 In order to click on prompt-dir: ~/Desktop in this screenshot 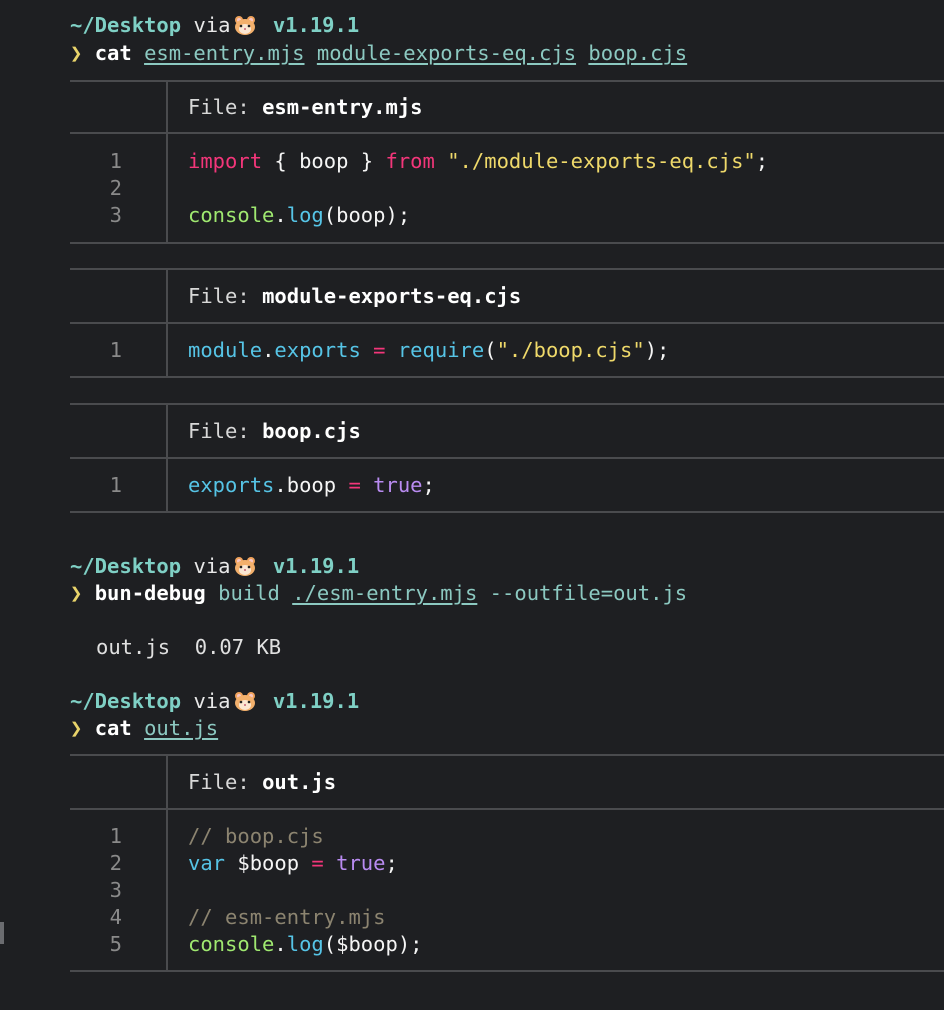, I will do `click(126, 25)`.